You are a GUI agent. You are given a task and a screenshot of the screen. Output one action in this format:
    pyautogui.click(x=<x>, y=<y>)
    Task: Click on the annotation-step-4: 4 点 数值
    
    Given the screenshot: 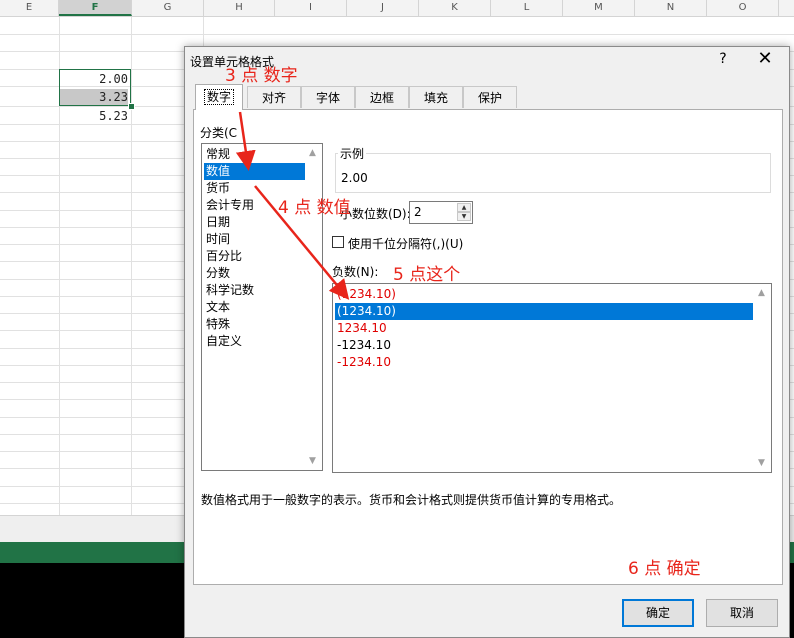 What is the action you would take?
    pyautogui.click(x=314, y=208)
    